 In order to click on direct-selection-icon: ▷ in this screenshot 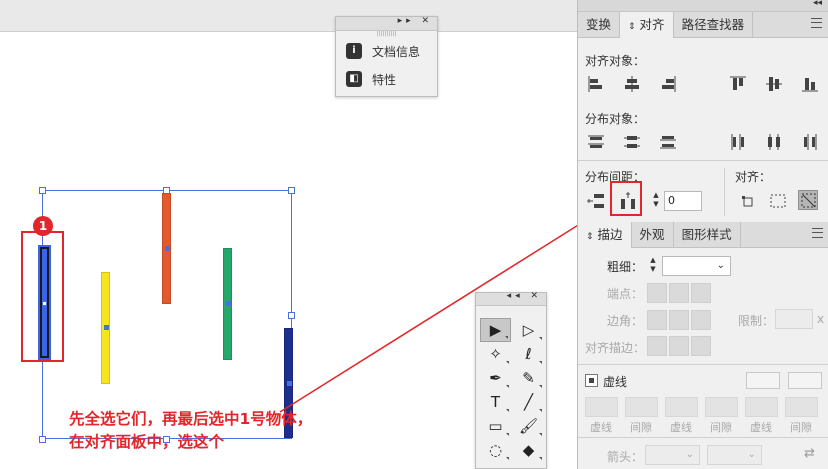, I will do `click(528, 330)`.